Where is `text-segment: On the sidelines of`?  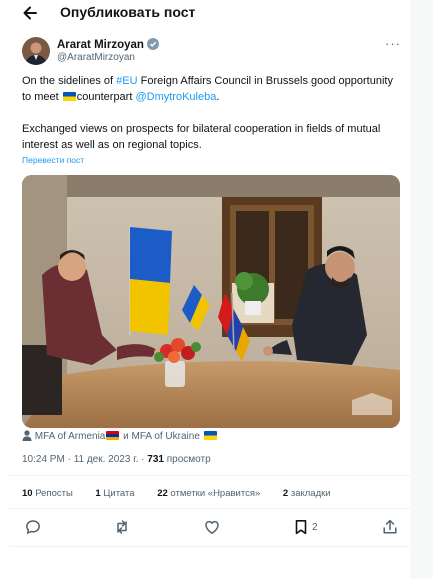
text-segment: On the sidelines of is located at coordinates (69, 81).